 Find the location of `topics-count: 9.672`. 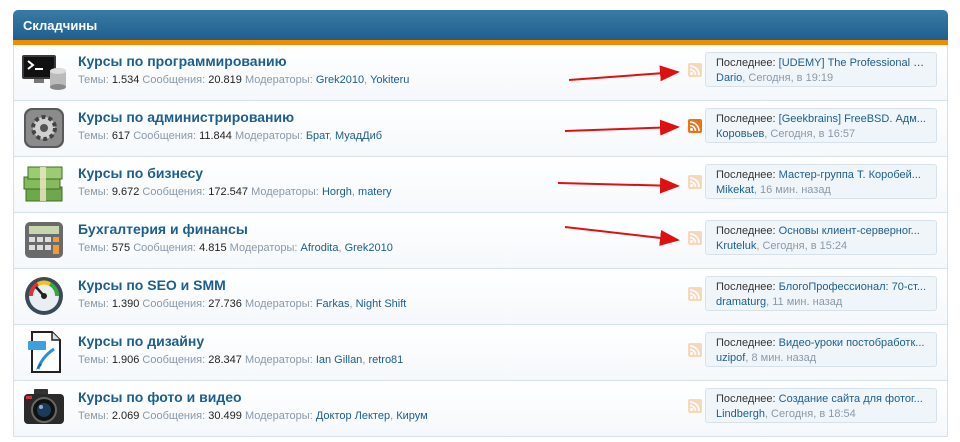

topics-count: 9.672 is located at coordinates (125, 192).